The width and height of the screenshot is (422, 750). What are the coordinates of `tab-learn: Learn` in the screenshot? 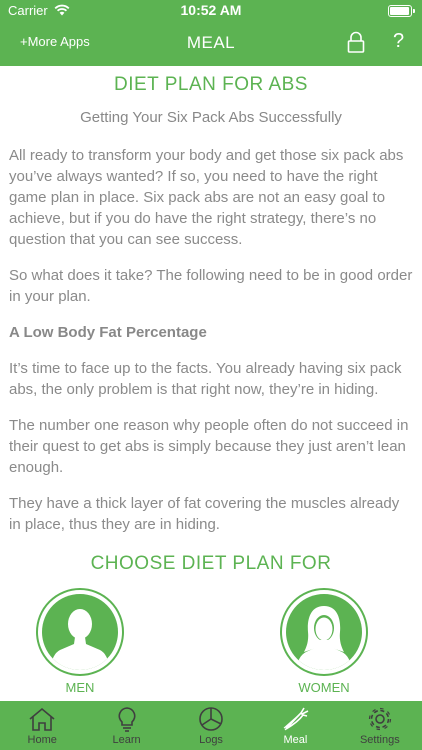 It's located at (126, 725).